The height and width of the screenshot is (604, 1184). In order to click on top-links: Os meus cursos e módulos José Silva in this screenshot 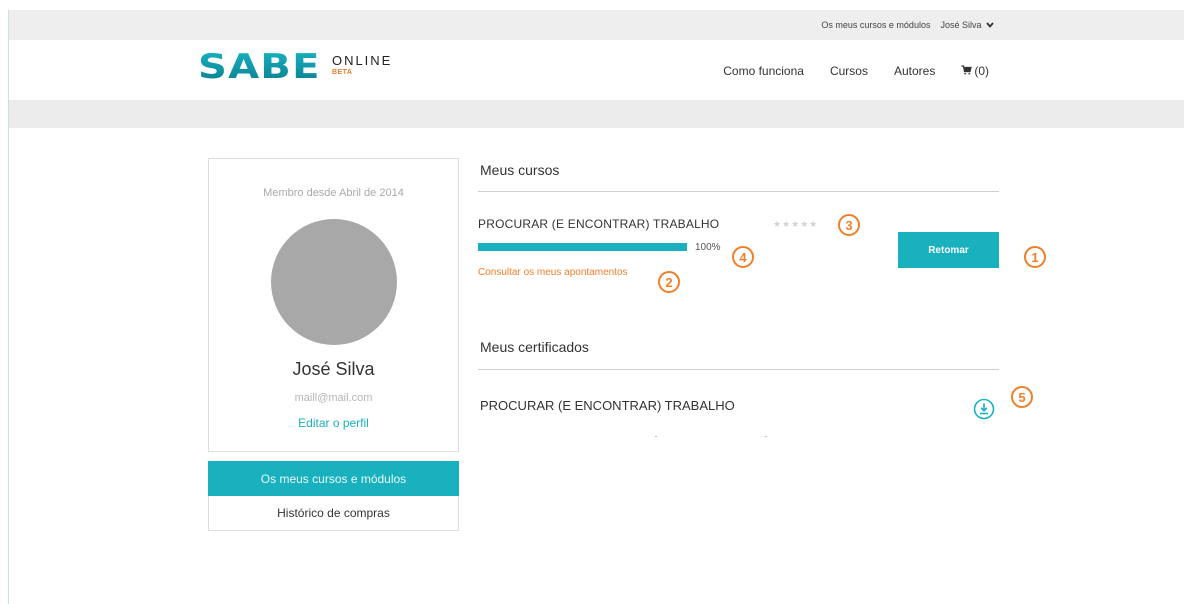, I will do `click(907, 25)`.